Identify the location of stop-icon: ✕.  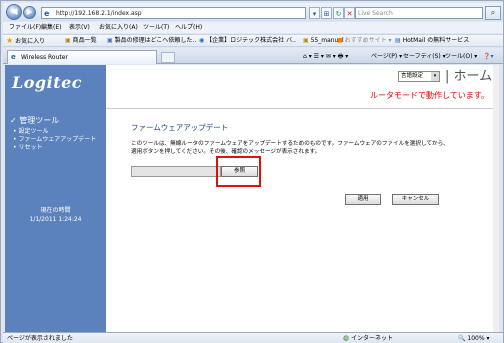
(349, 13).